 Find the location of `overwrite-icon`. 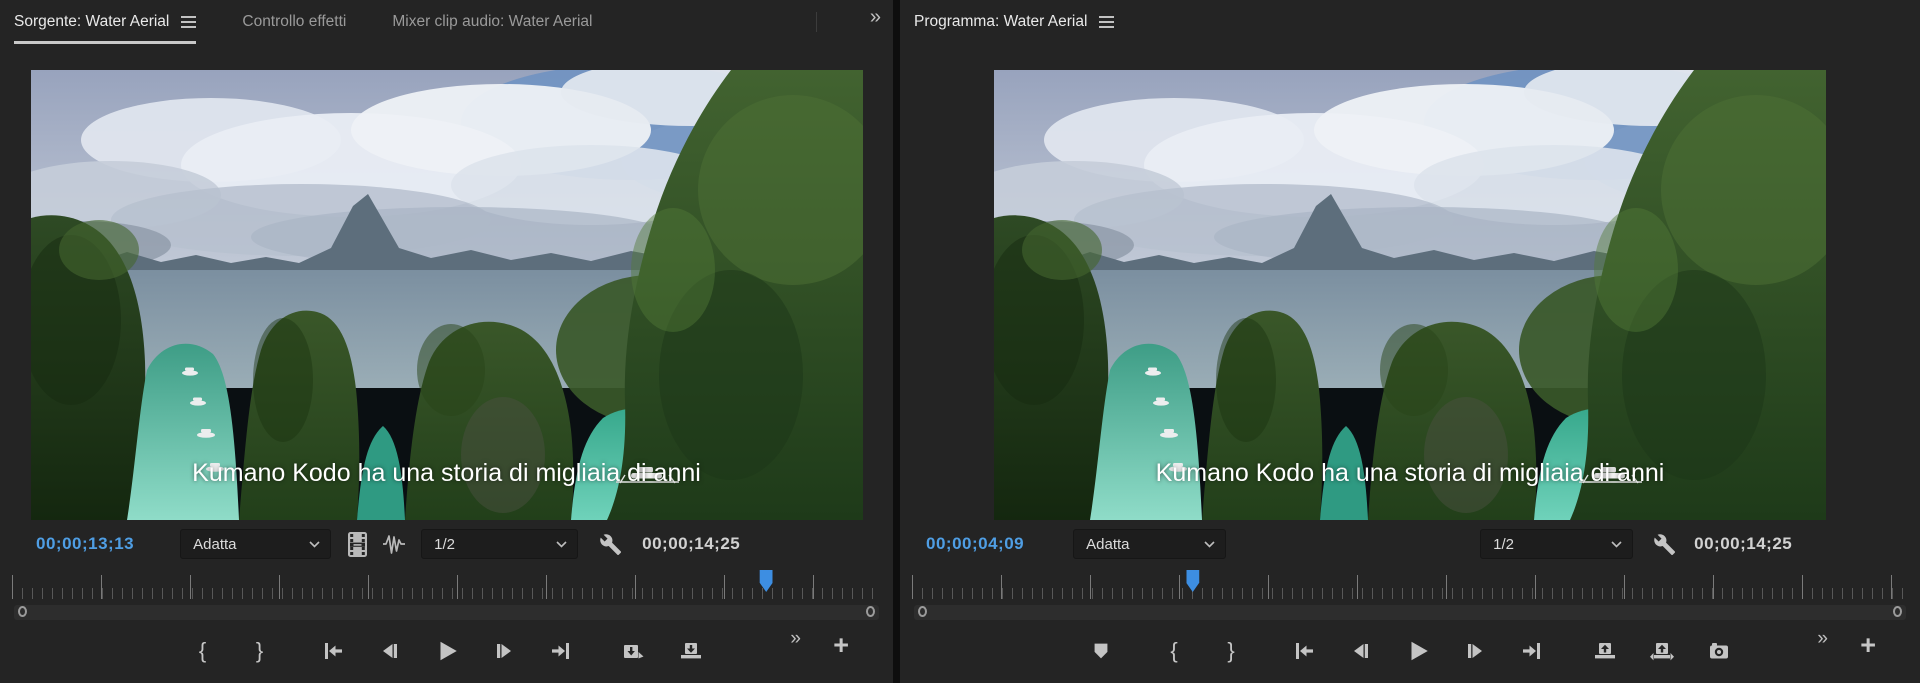

overwrite-icon is located at coordinates (690, 651).